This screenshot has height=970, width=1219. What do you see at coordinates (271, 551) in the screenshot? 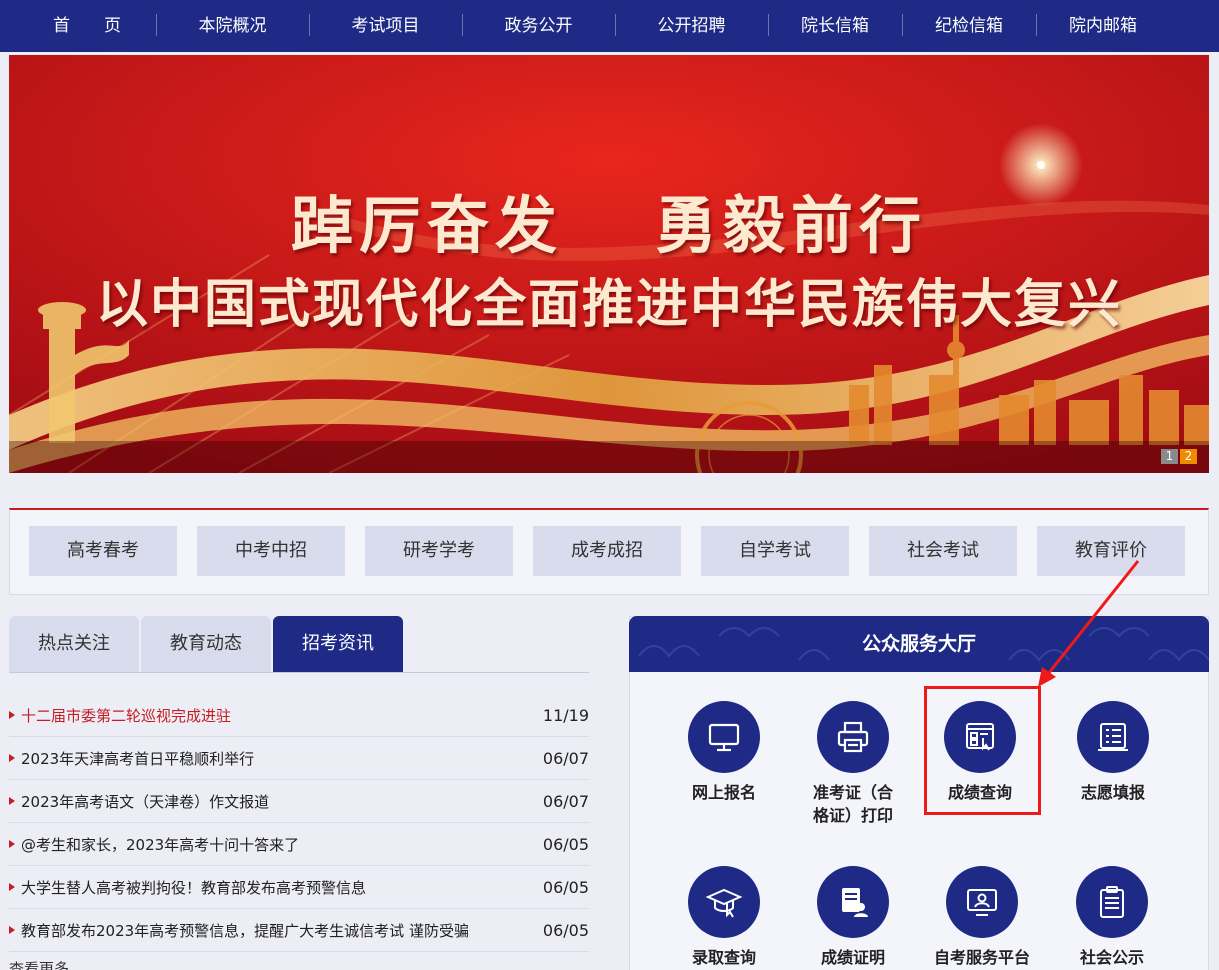
I see `category-zhongkao: 中考中招` at bounding box center [271, 551].